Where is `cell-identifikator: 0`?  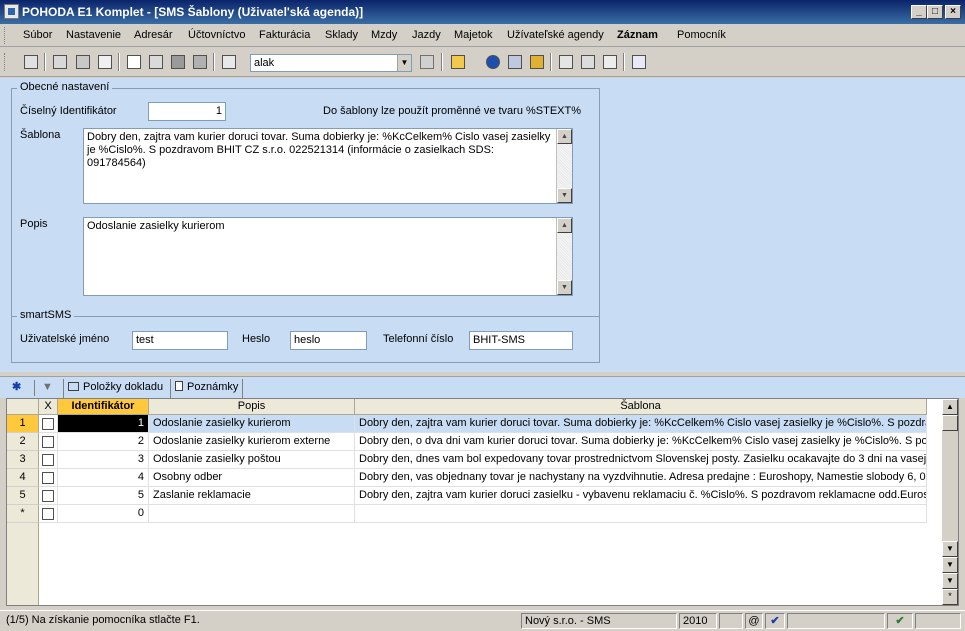
cell-identifikator: 0 is located at coordinates (103, 514).